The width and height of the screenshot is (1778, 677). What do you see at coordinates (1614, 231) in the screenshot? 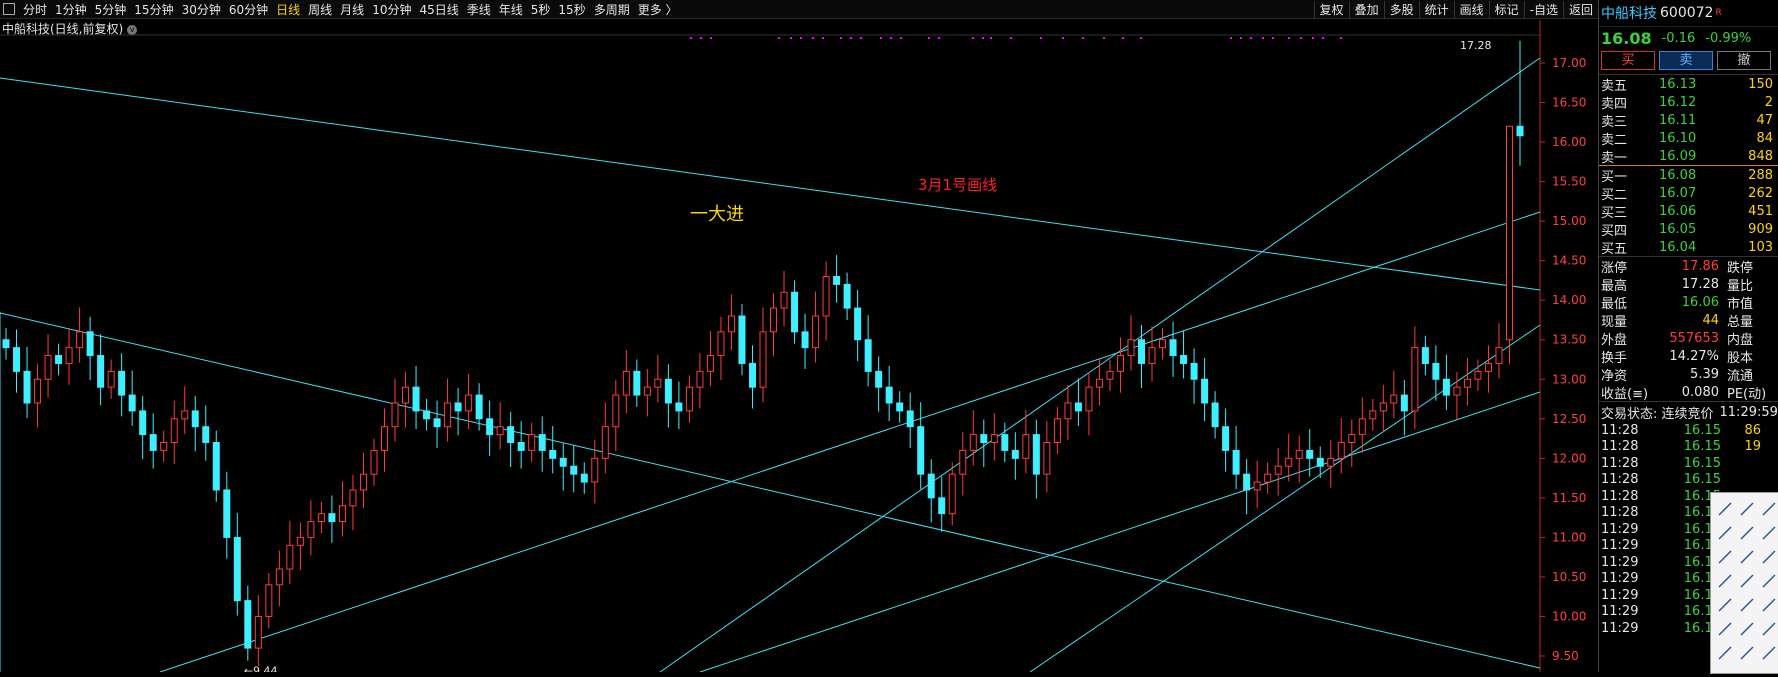
I see `bid-label: 买四` at bounding box center [1614, 231].